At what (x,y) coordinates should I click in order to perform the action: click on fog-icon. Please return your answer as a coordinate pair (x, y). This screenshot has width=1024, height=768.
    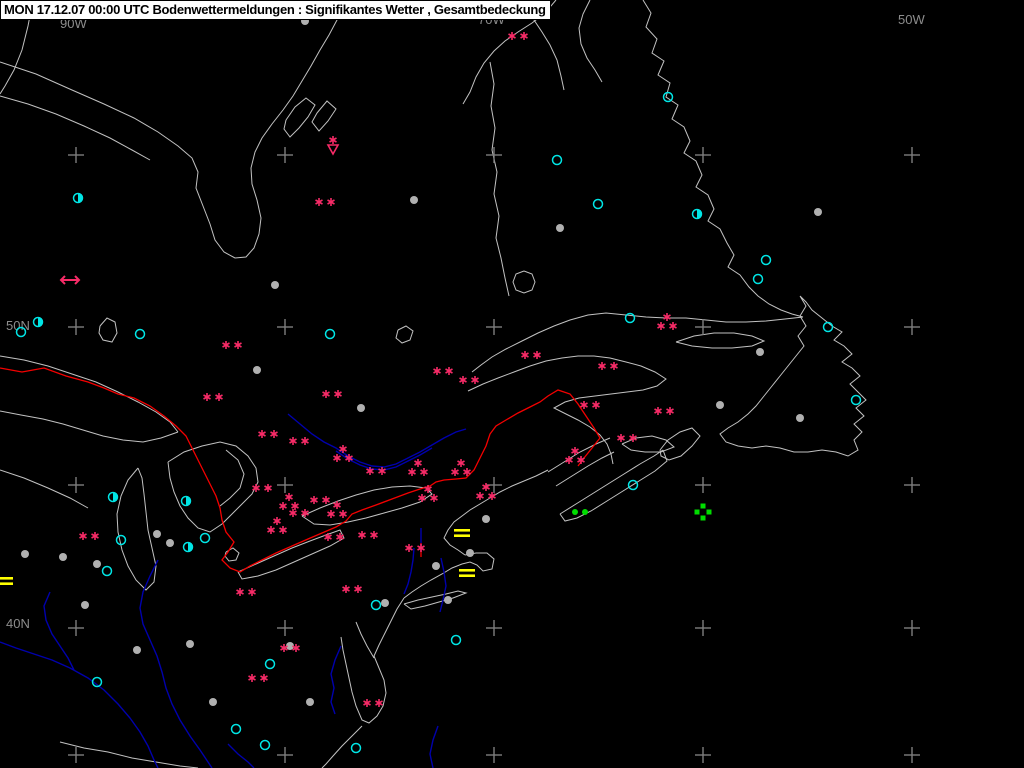
    Looking at the image, I should click on (6, 581).